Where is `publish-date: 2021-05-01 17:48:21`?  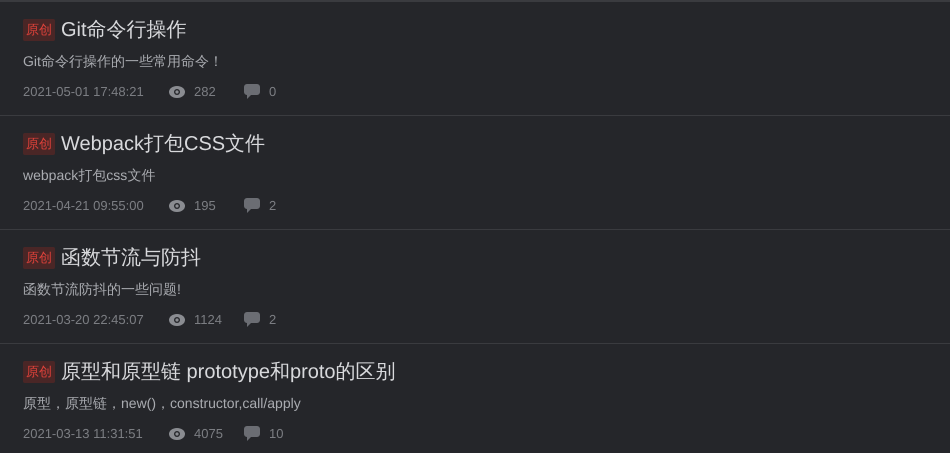
publish-date: 2021-05-01 17:48:21 is located at coordinates (84, 92).